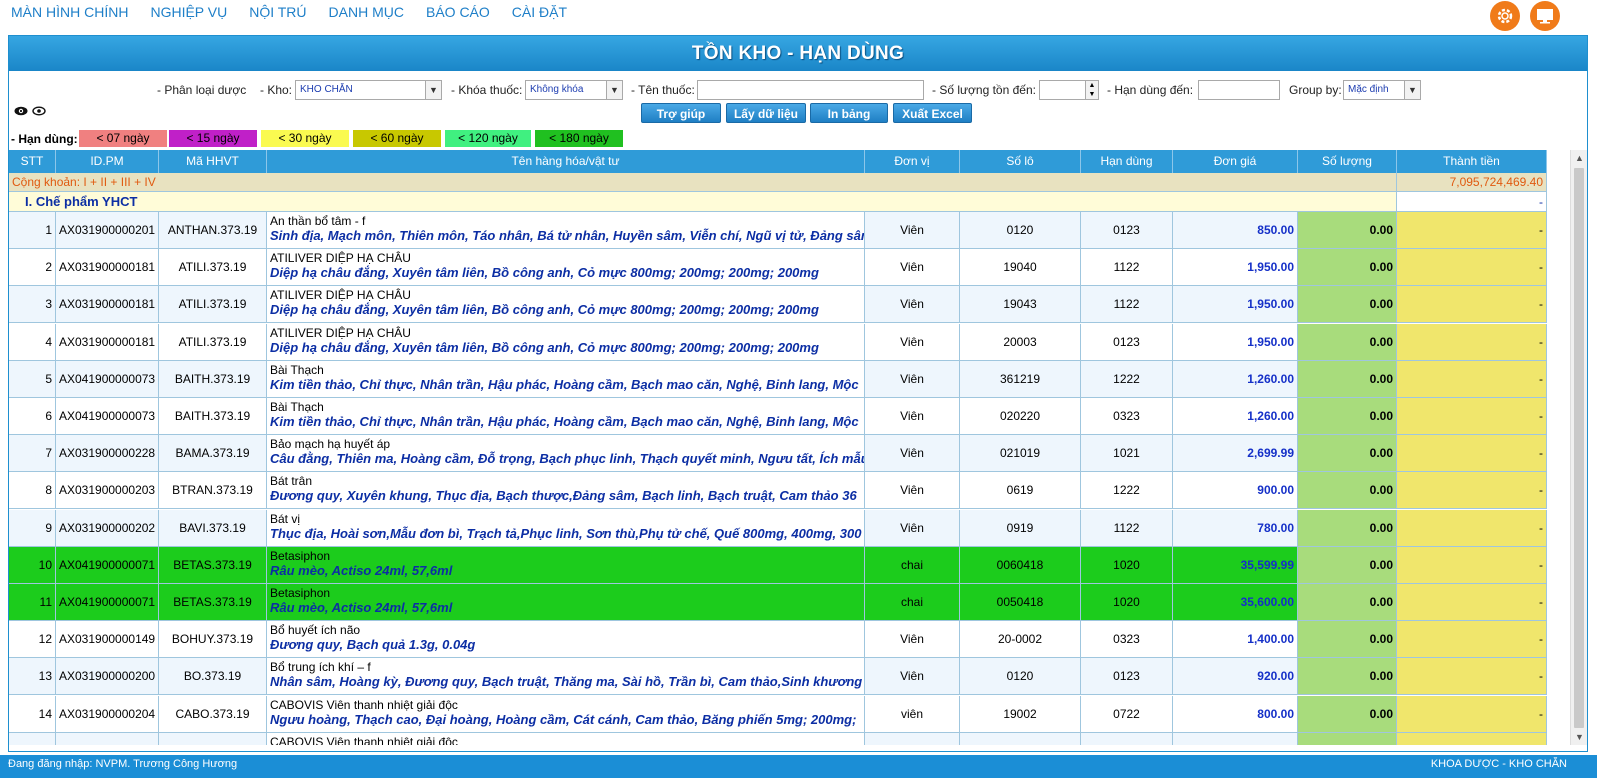 The image size is (1597, 778). I want to click on id-pm-cell: AX031900000200, so click(107, 676).